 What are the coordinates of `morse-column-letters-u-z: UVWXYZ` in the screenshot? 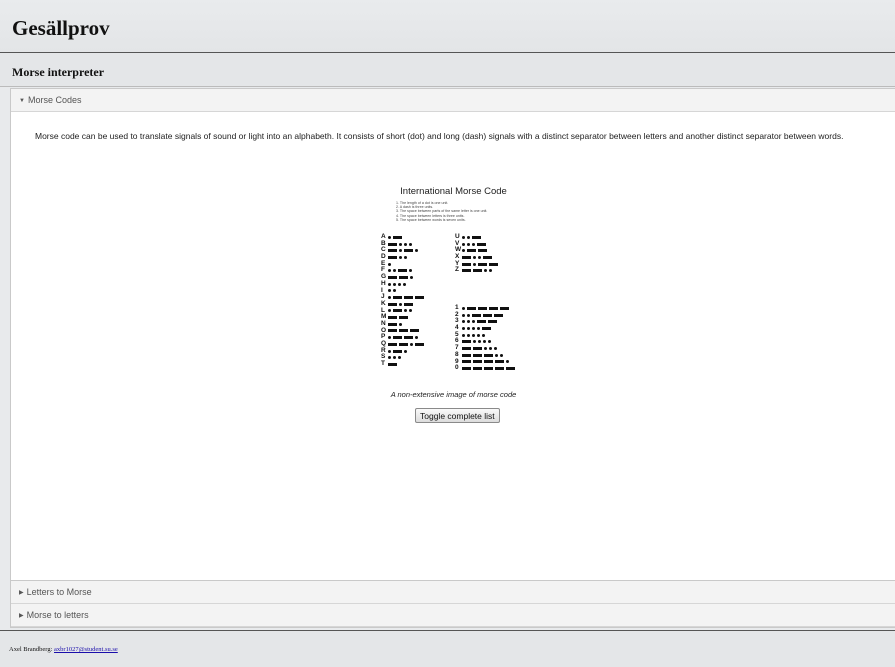 It's located at (477, 253).